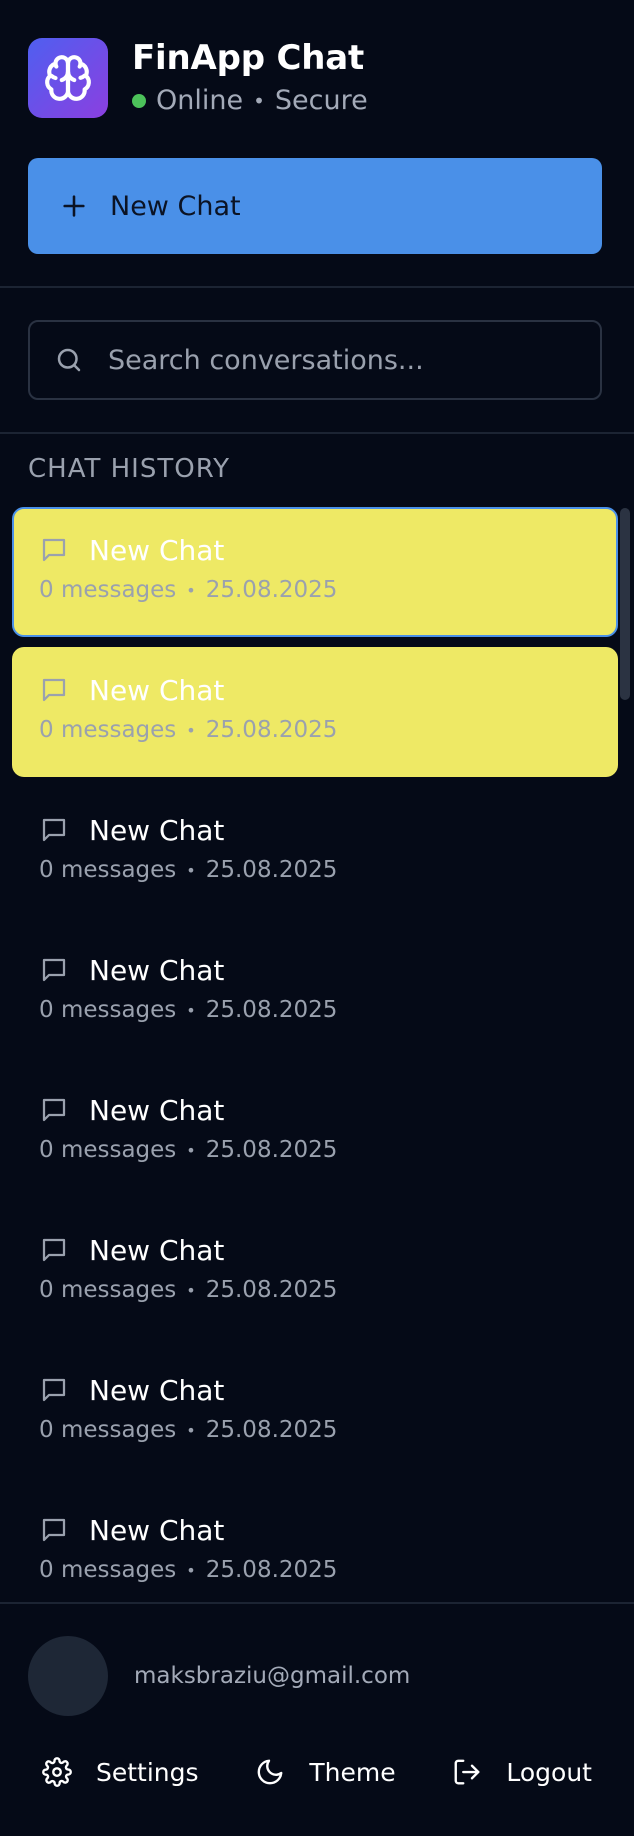 The height and width of the screenshot is (1836, 634). What do you see at coordinates (68, 78) in the screenshot?
I see `brain-icon` at bounding box center [68, 78].